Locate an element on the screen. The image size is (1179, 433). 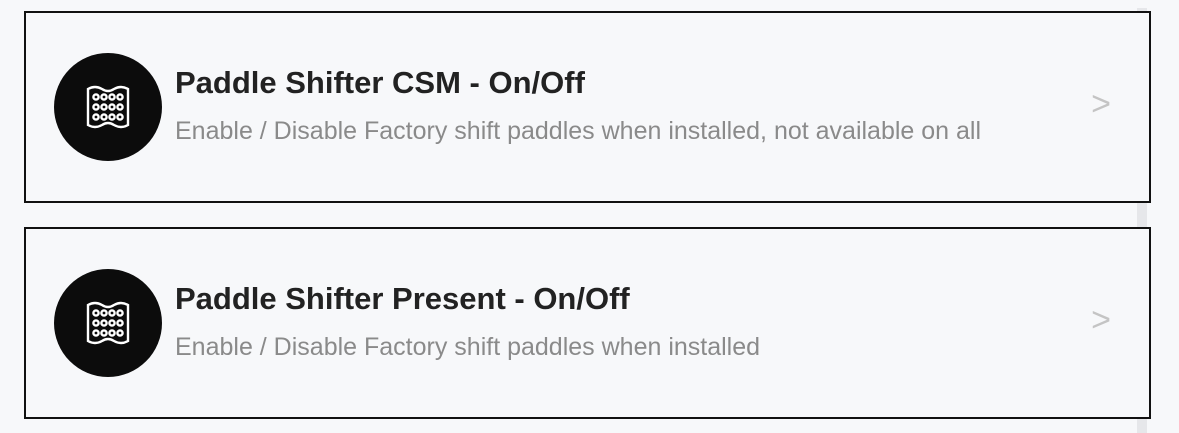
setting-title: Paddle Shifter Present - On/Off is located at coordinates (402, 298).